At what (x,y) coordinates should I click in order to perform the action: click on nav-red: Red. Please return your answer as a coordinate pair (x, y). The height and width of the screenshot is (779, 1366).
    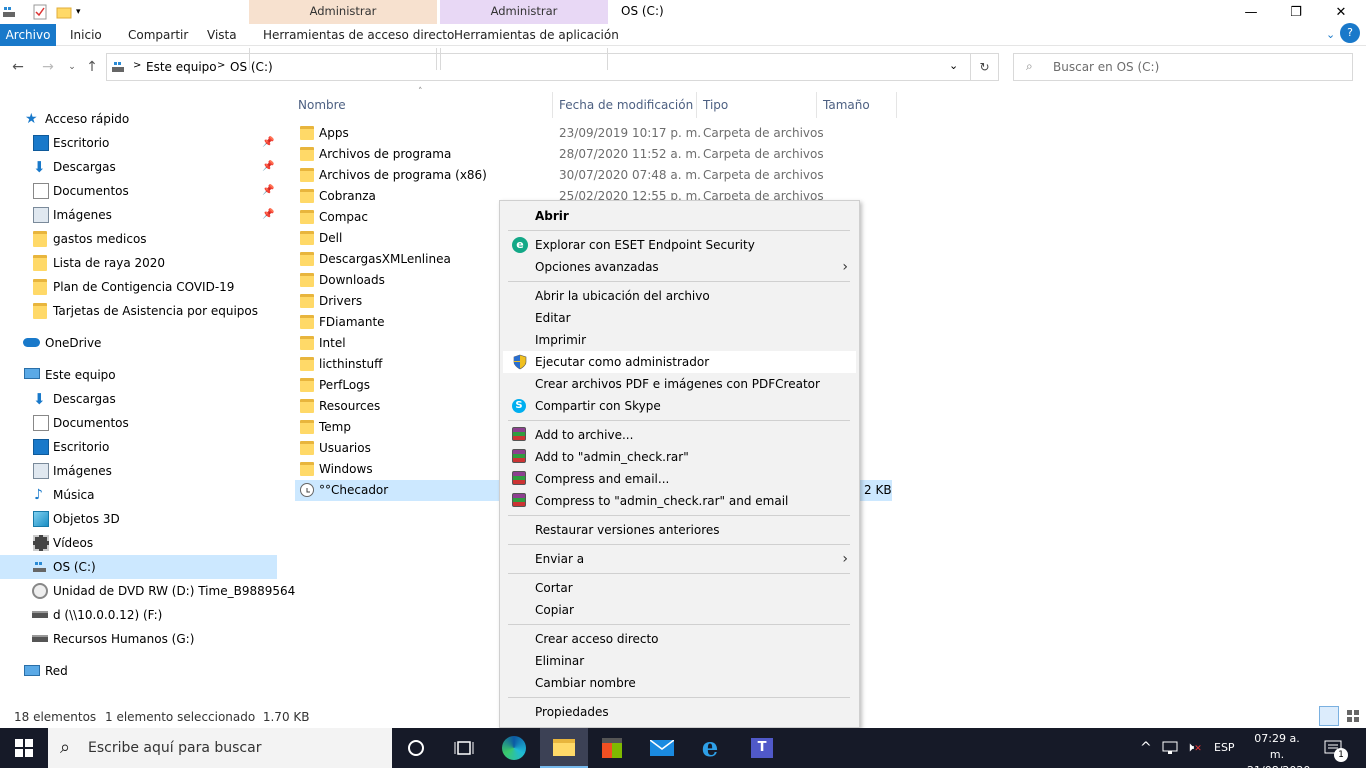
    Looking at the image, I should click on (138, 671).